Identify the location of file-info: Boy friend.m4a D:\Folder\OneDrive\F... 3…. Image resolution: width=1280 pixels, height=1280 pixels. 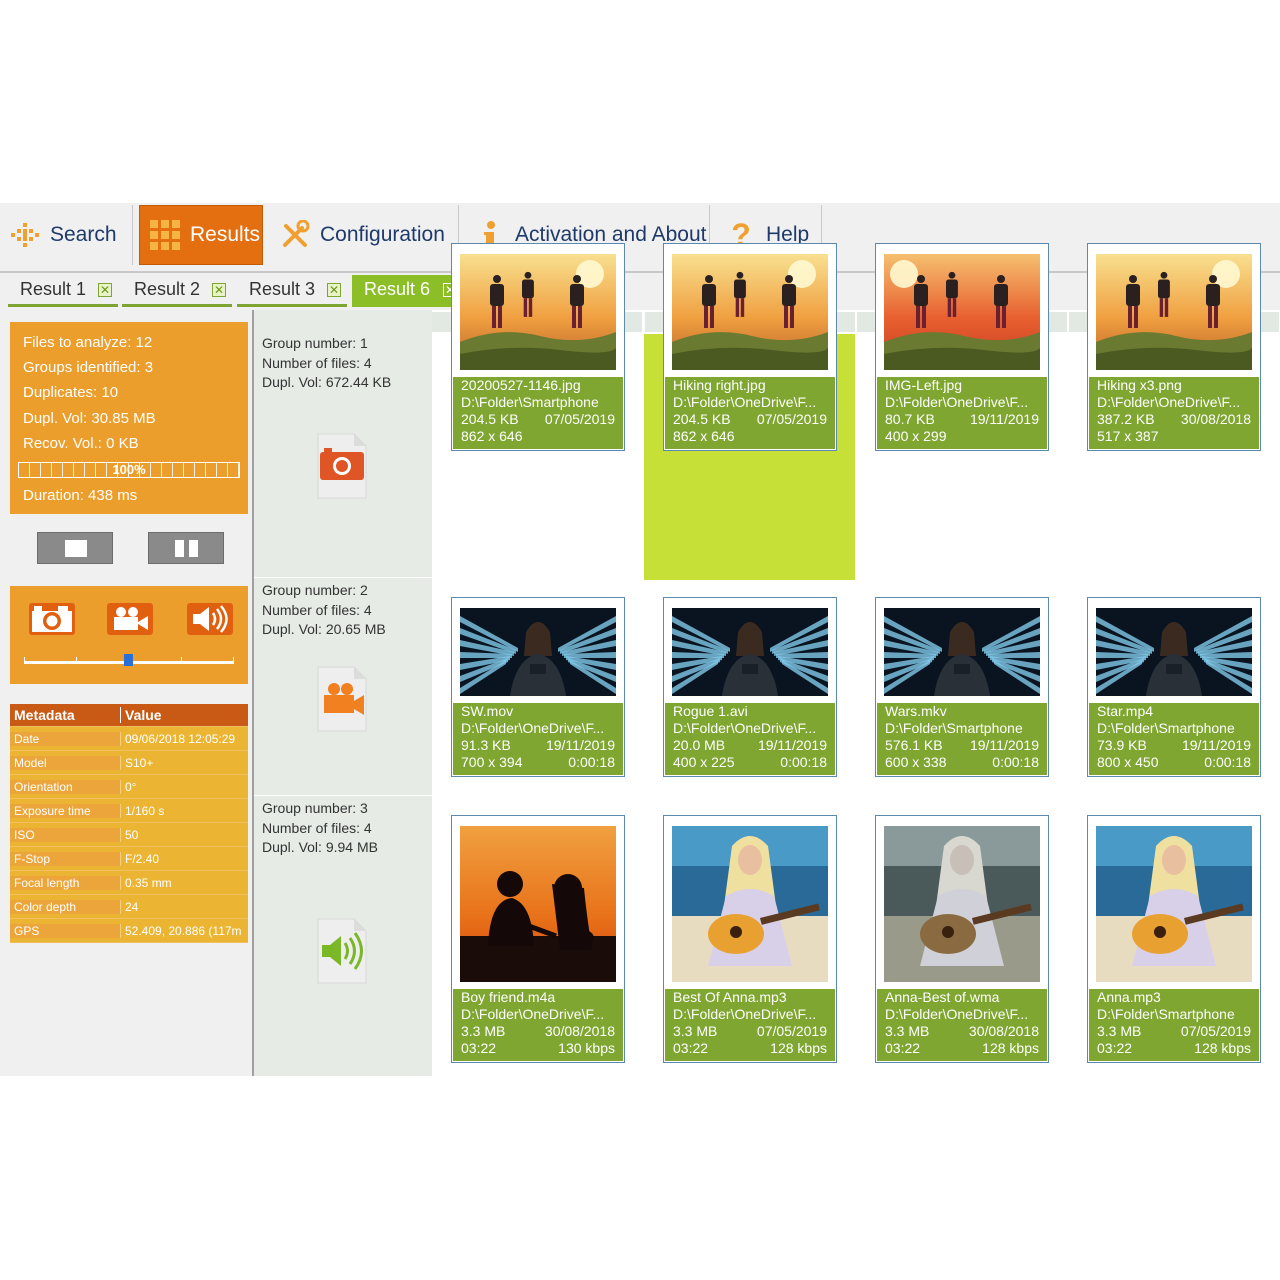
(538, 1025).